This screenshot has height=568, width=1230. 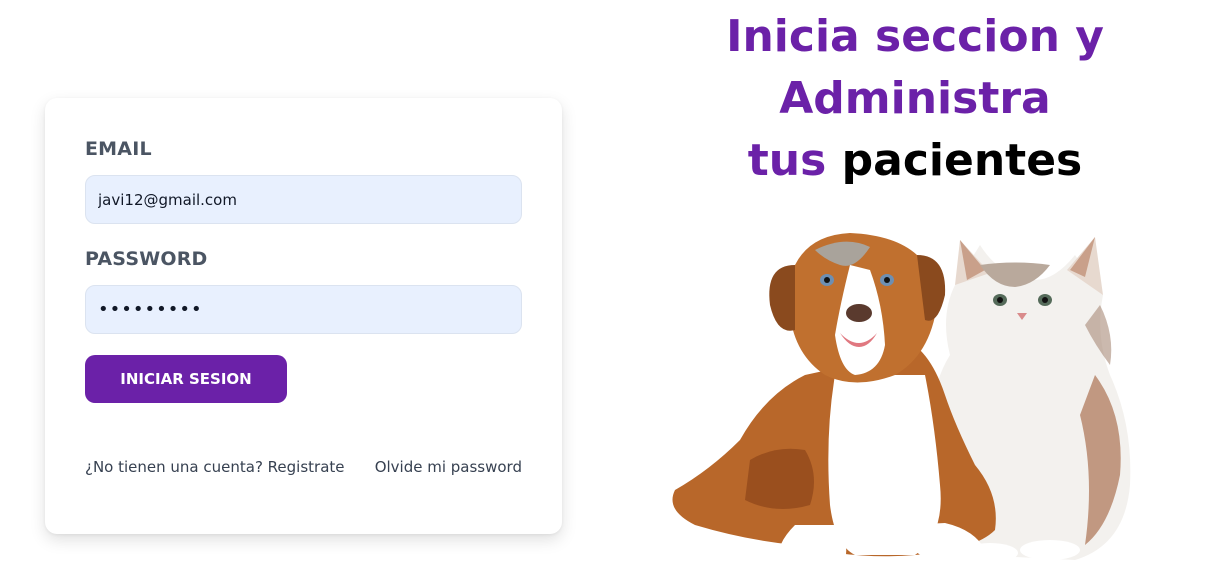 What do you see at coordinates (787, 160) in the screenshot?
I see `heading-part-2: tus` at bounding box center [787, 160].